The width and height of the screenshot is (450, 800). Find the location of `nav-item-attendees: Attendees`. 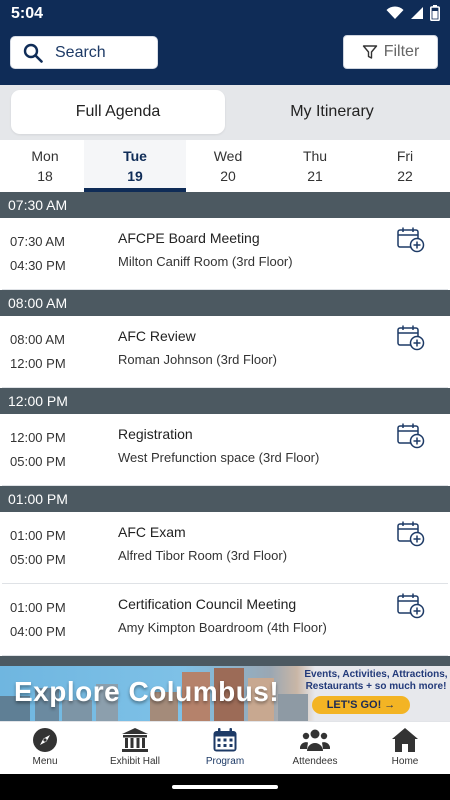

nav-item-attendees: Attendees is located at coordinates (315, 748).